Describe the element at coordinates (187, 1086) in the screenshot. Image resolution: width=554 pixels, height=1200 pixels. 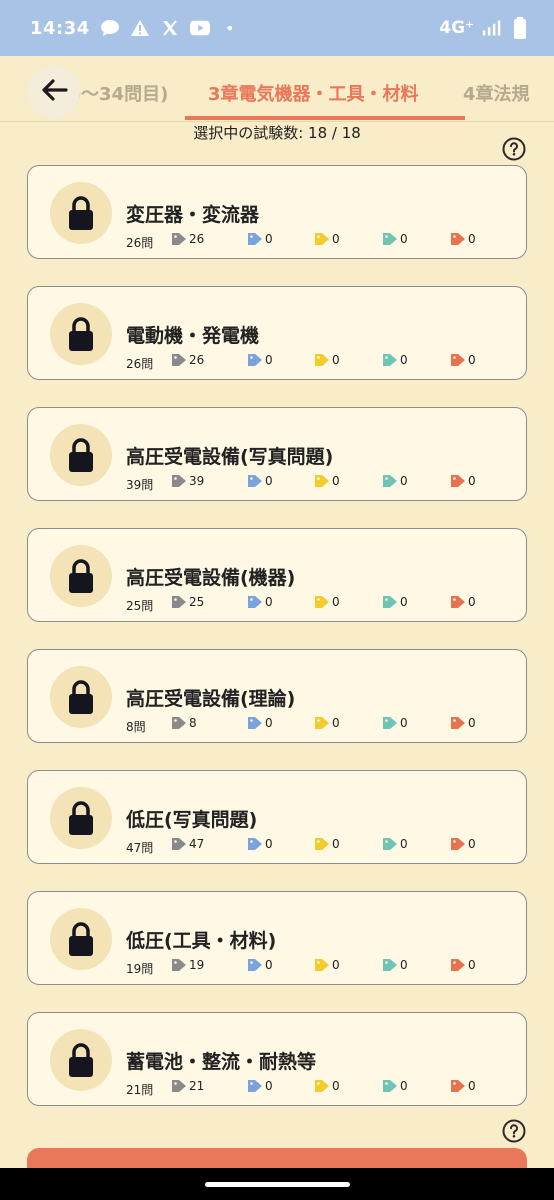
I see `tag-total: 21` at that location.